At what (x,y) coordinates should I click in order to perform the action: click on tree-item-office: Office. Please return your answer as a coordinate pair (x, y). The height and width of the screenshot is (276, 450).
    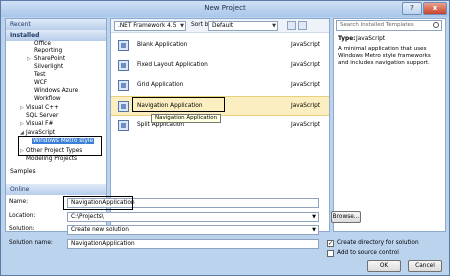
    Looking at the image, I should click on (42, 44).